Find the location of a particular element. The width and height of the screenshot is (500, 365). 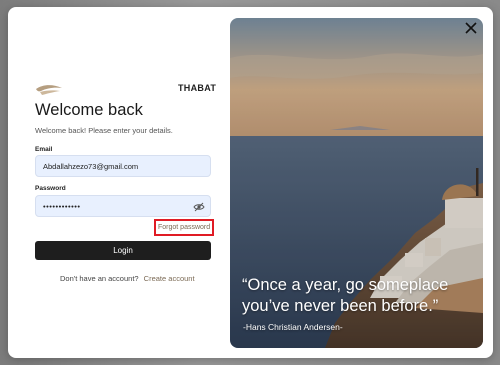

close-icon is located at coordinates (471, 28).